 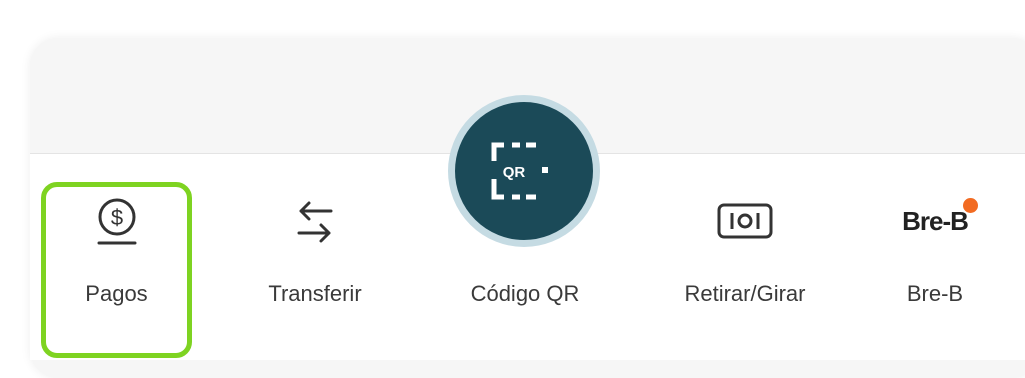 What do you see at coordinates (525, 255) in the screenshot?
I see `nav-item-codigo-qr: Código QR` at bounding box center [525, 255].